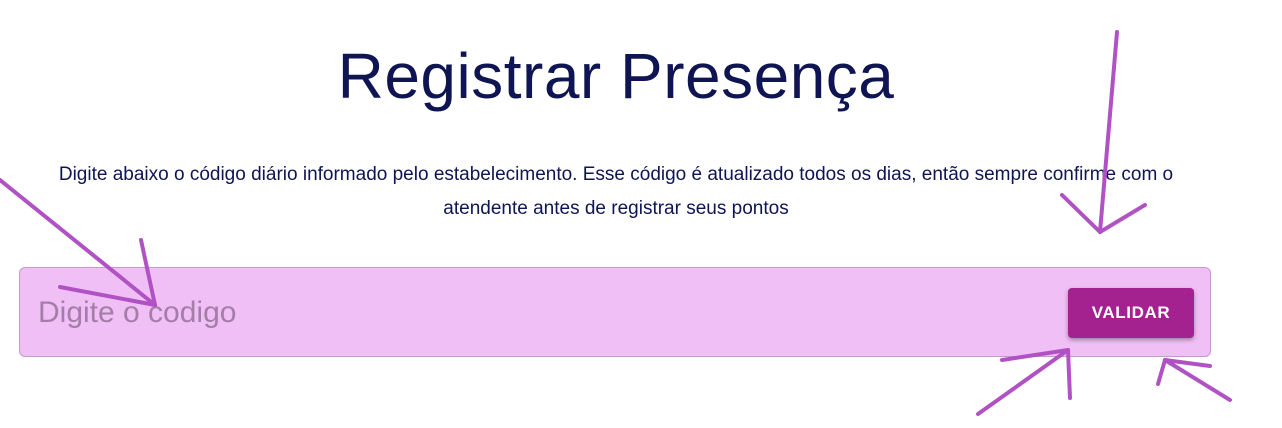 This screenshot has width=1282, height=428. Describe the element at coordinates (1131, 313) in the screenshot. I see `validate-button: VALIDAR` at that location.